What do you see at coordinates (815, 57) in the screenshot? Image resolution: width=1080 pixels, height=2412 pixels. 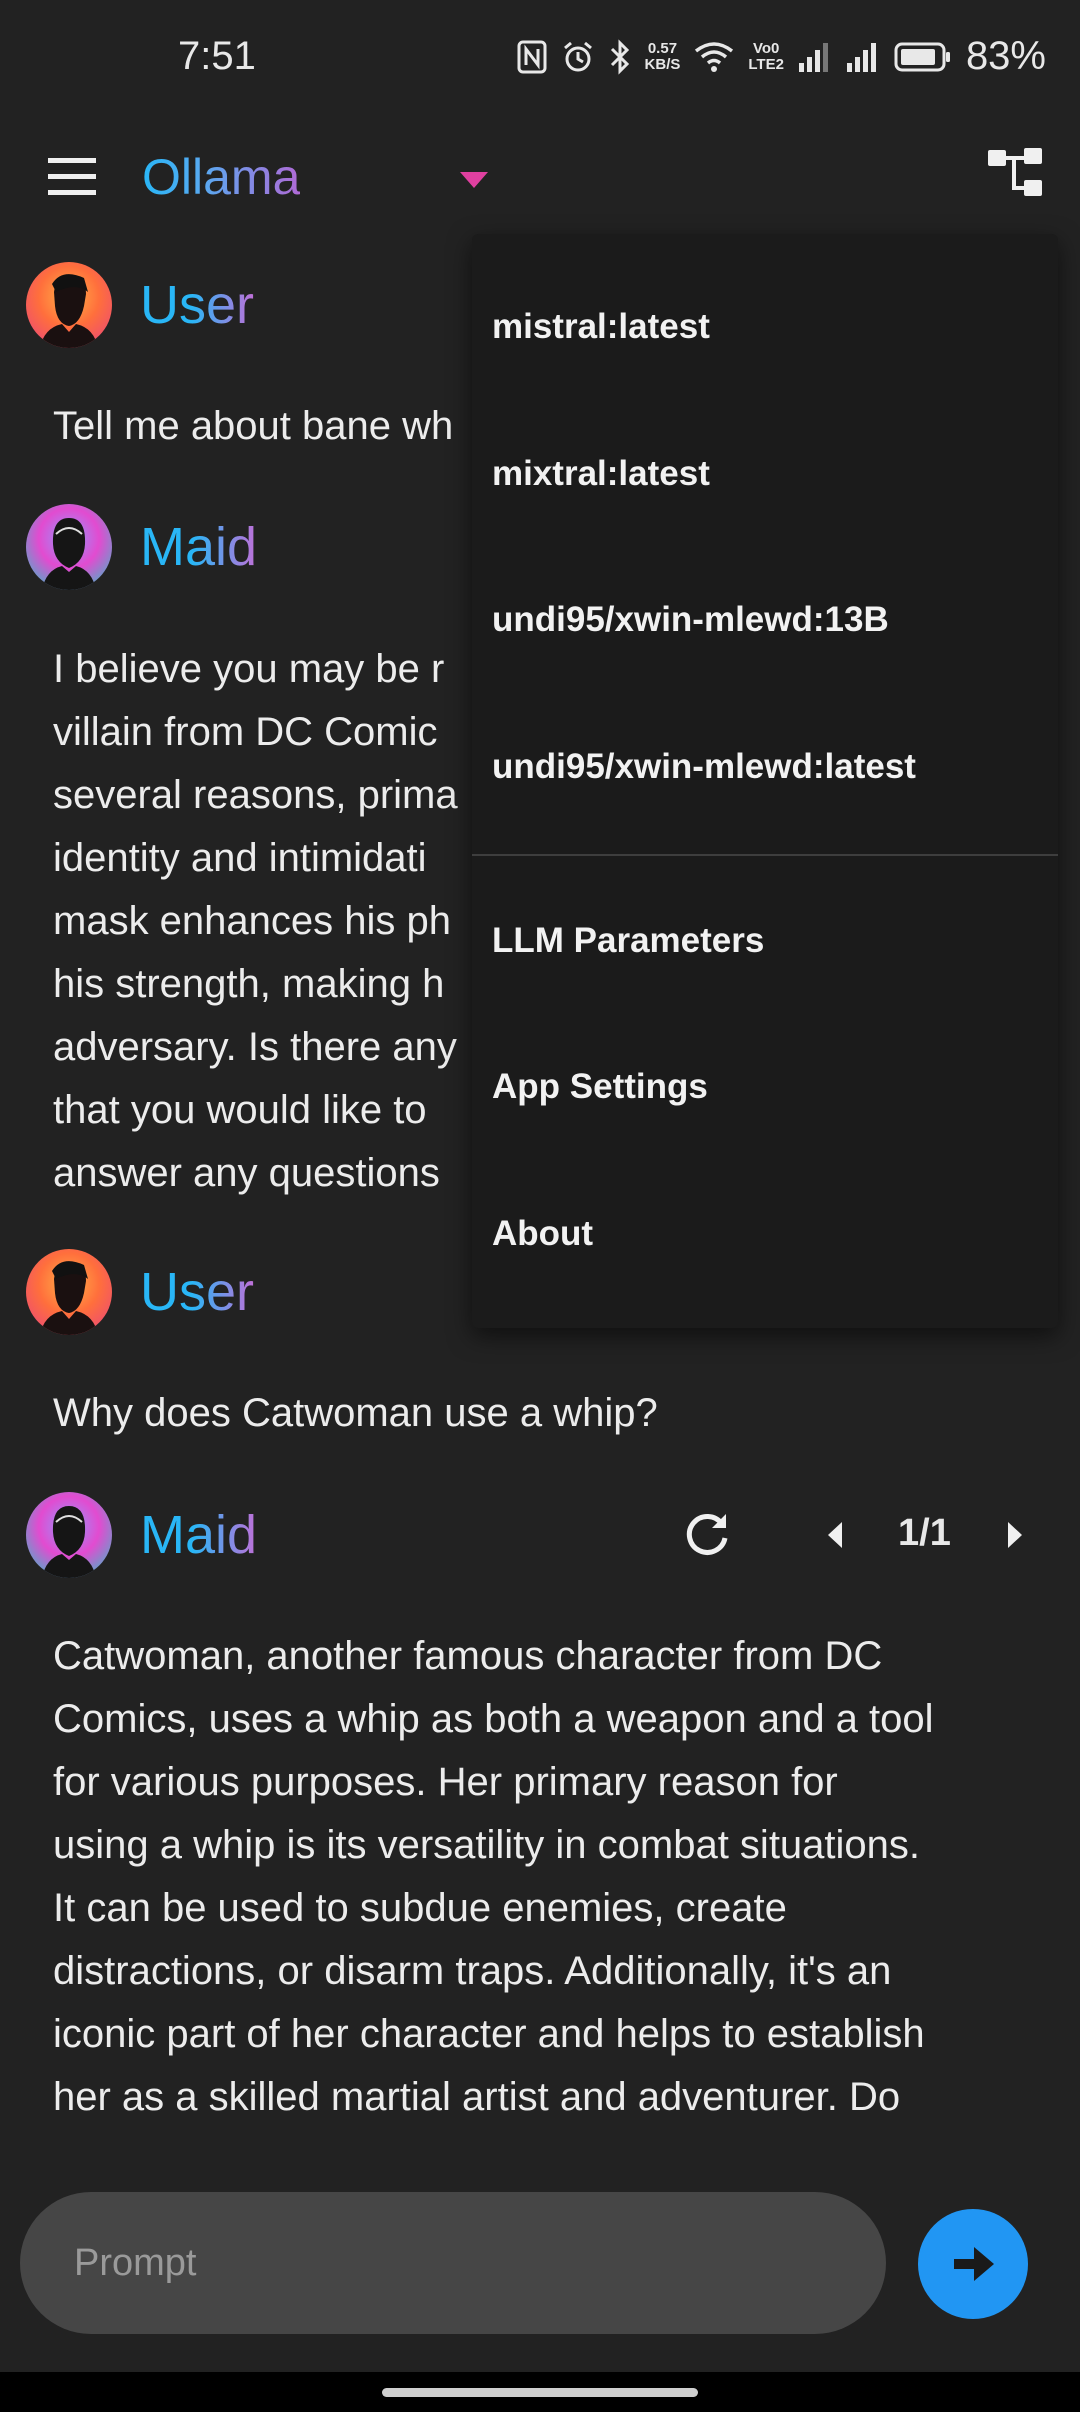 I see `signal-1-icon` at bounding box center [815, 57].